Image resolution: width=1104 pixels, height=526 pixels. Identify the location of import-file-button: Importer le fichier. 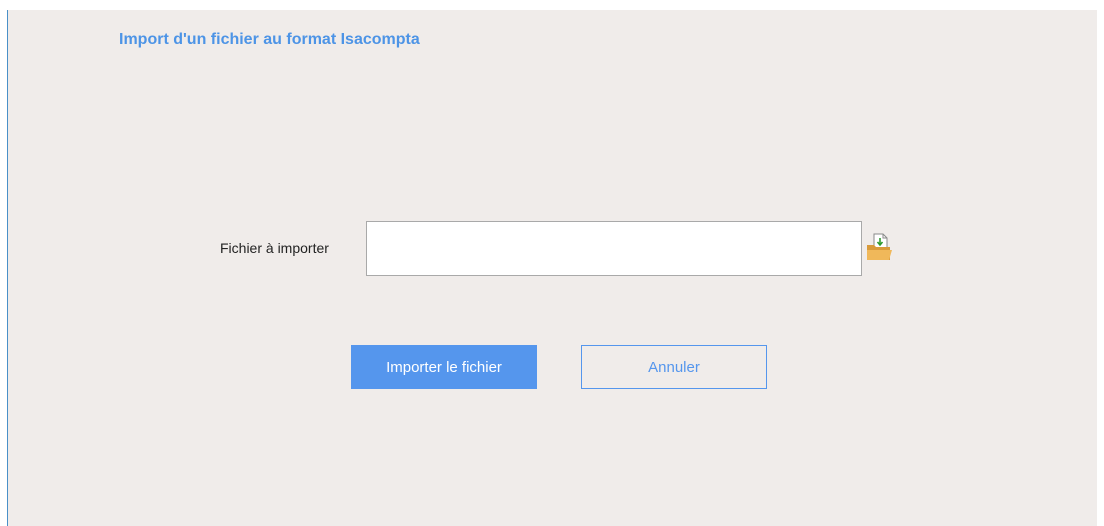
(444, 367).